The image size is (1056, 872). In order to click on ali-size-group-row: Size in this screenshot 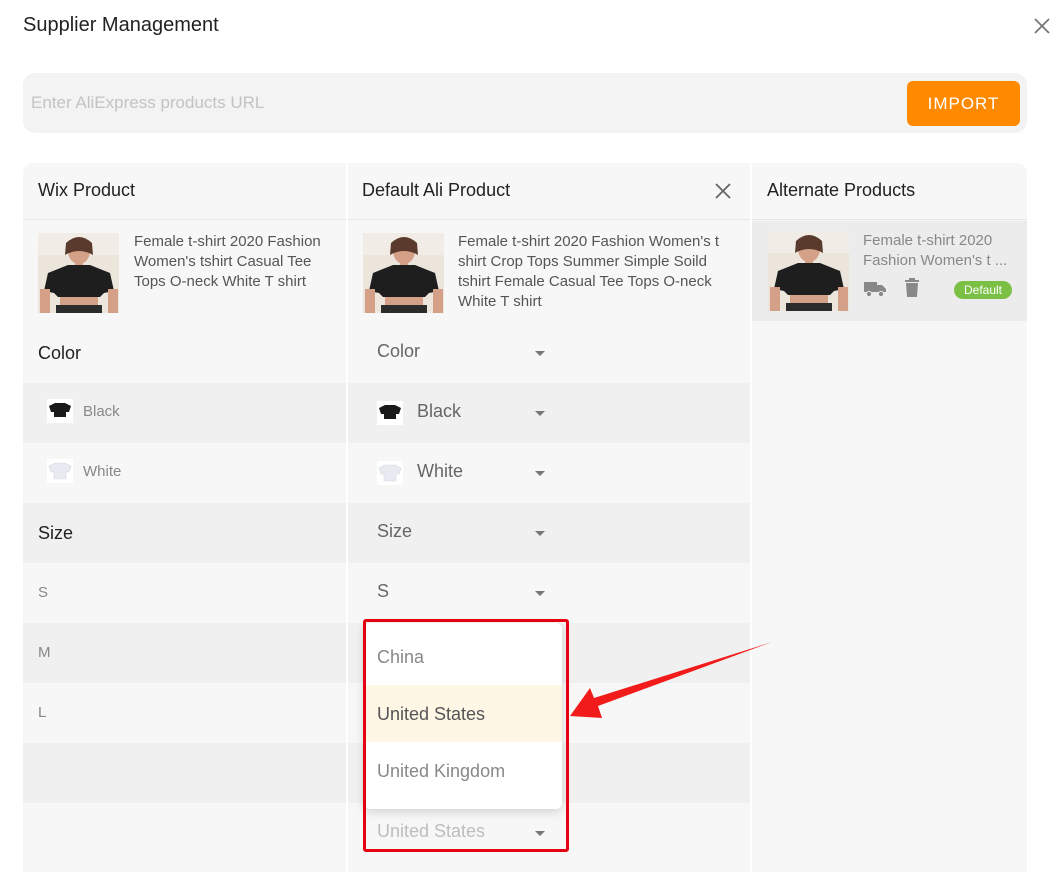, I will do `click(549, 533)`.